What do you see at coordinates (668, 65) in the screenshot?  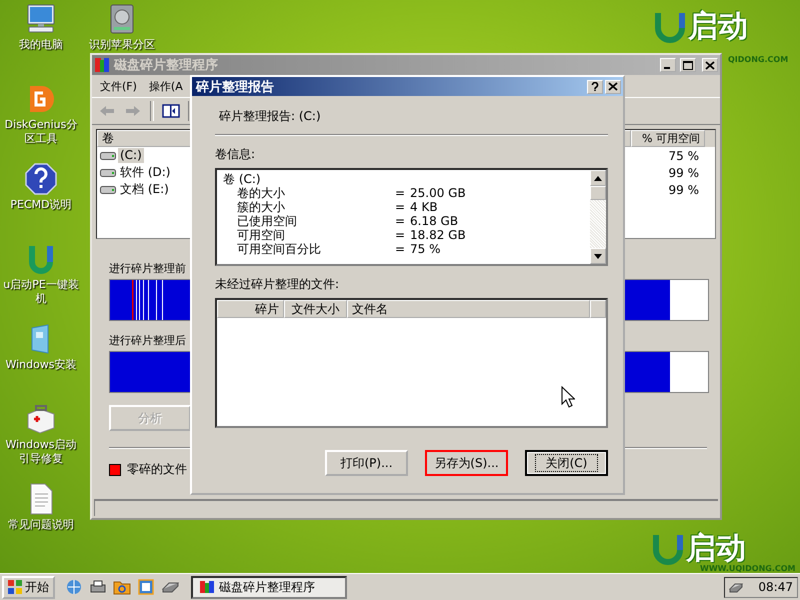 I see `minimize-button` at bounding box center [668, 65].